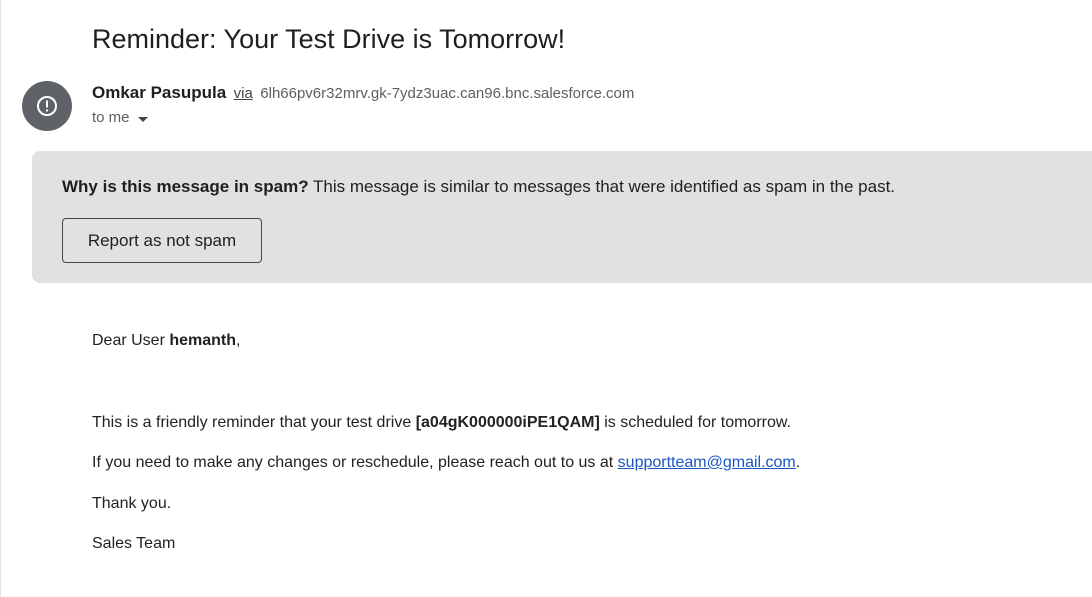  I want to click on caret-down-icon, so click(142, 119).